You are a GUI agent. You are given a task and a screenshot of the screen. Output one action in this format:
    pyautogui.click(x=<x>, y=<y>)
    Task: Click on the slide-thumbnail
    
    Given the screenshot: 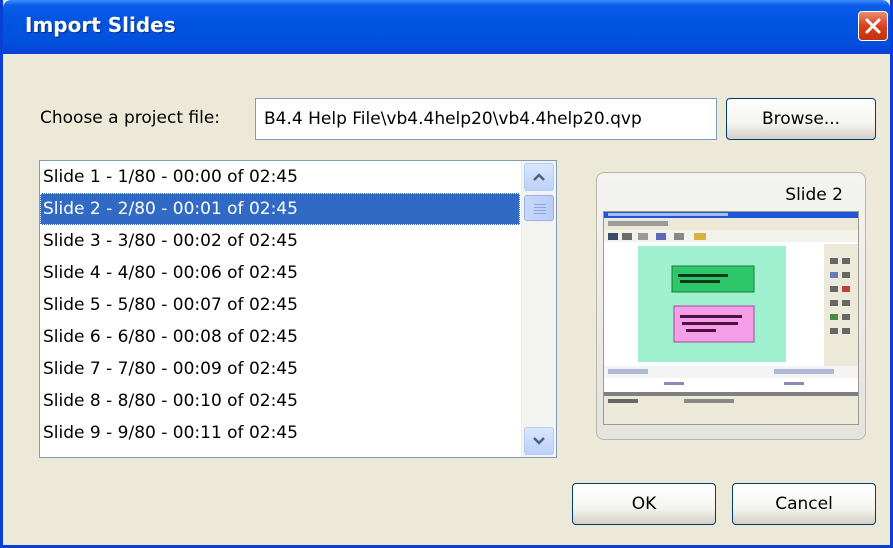 What is the action you would take?
    pyautogui.click(x=731, y=318)
    